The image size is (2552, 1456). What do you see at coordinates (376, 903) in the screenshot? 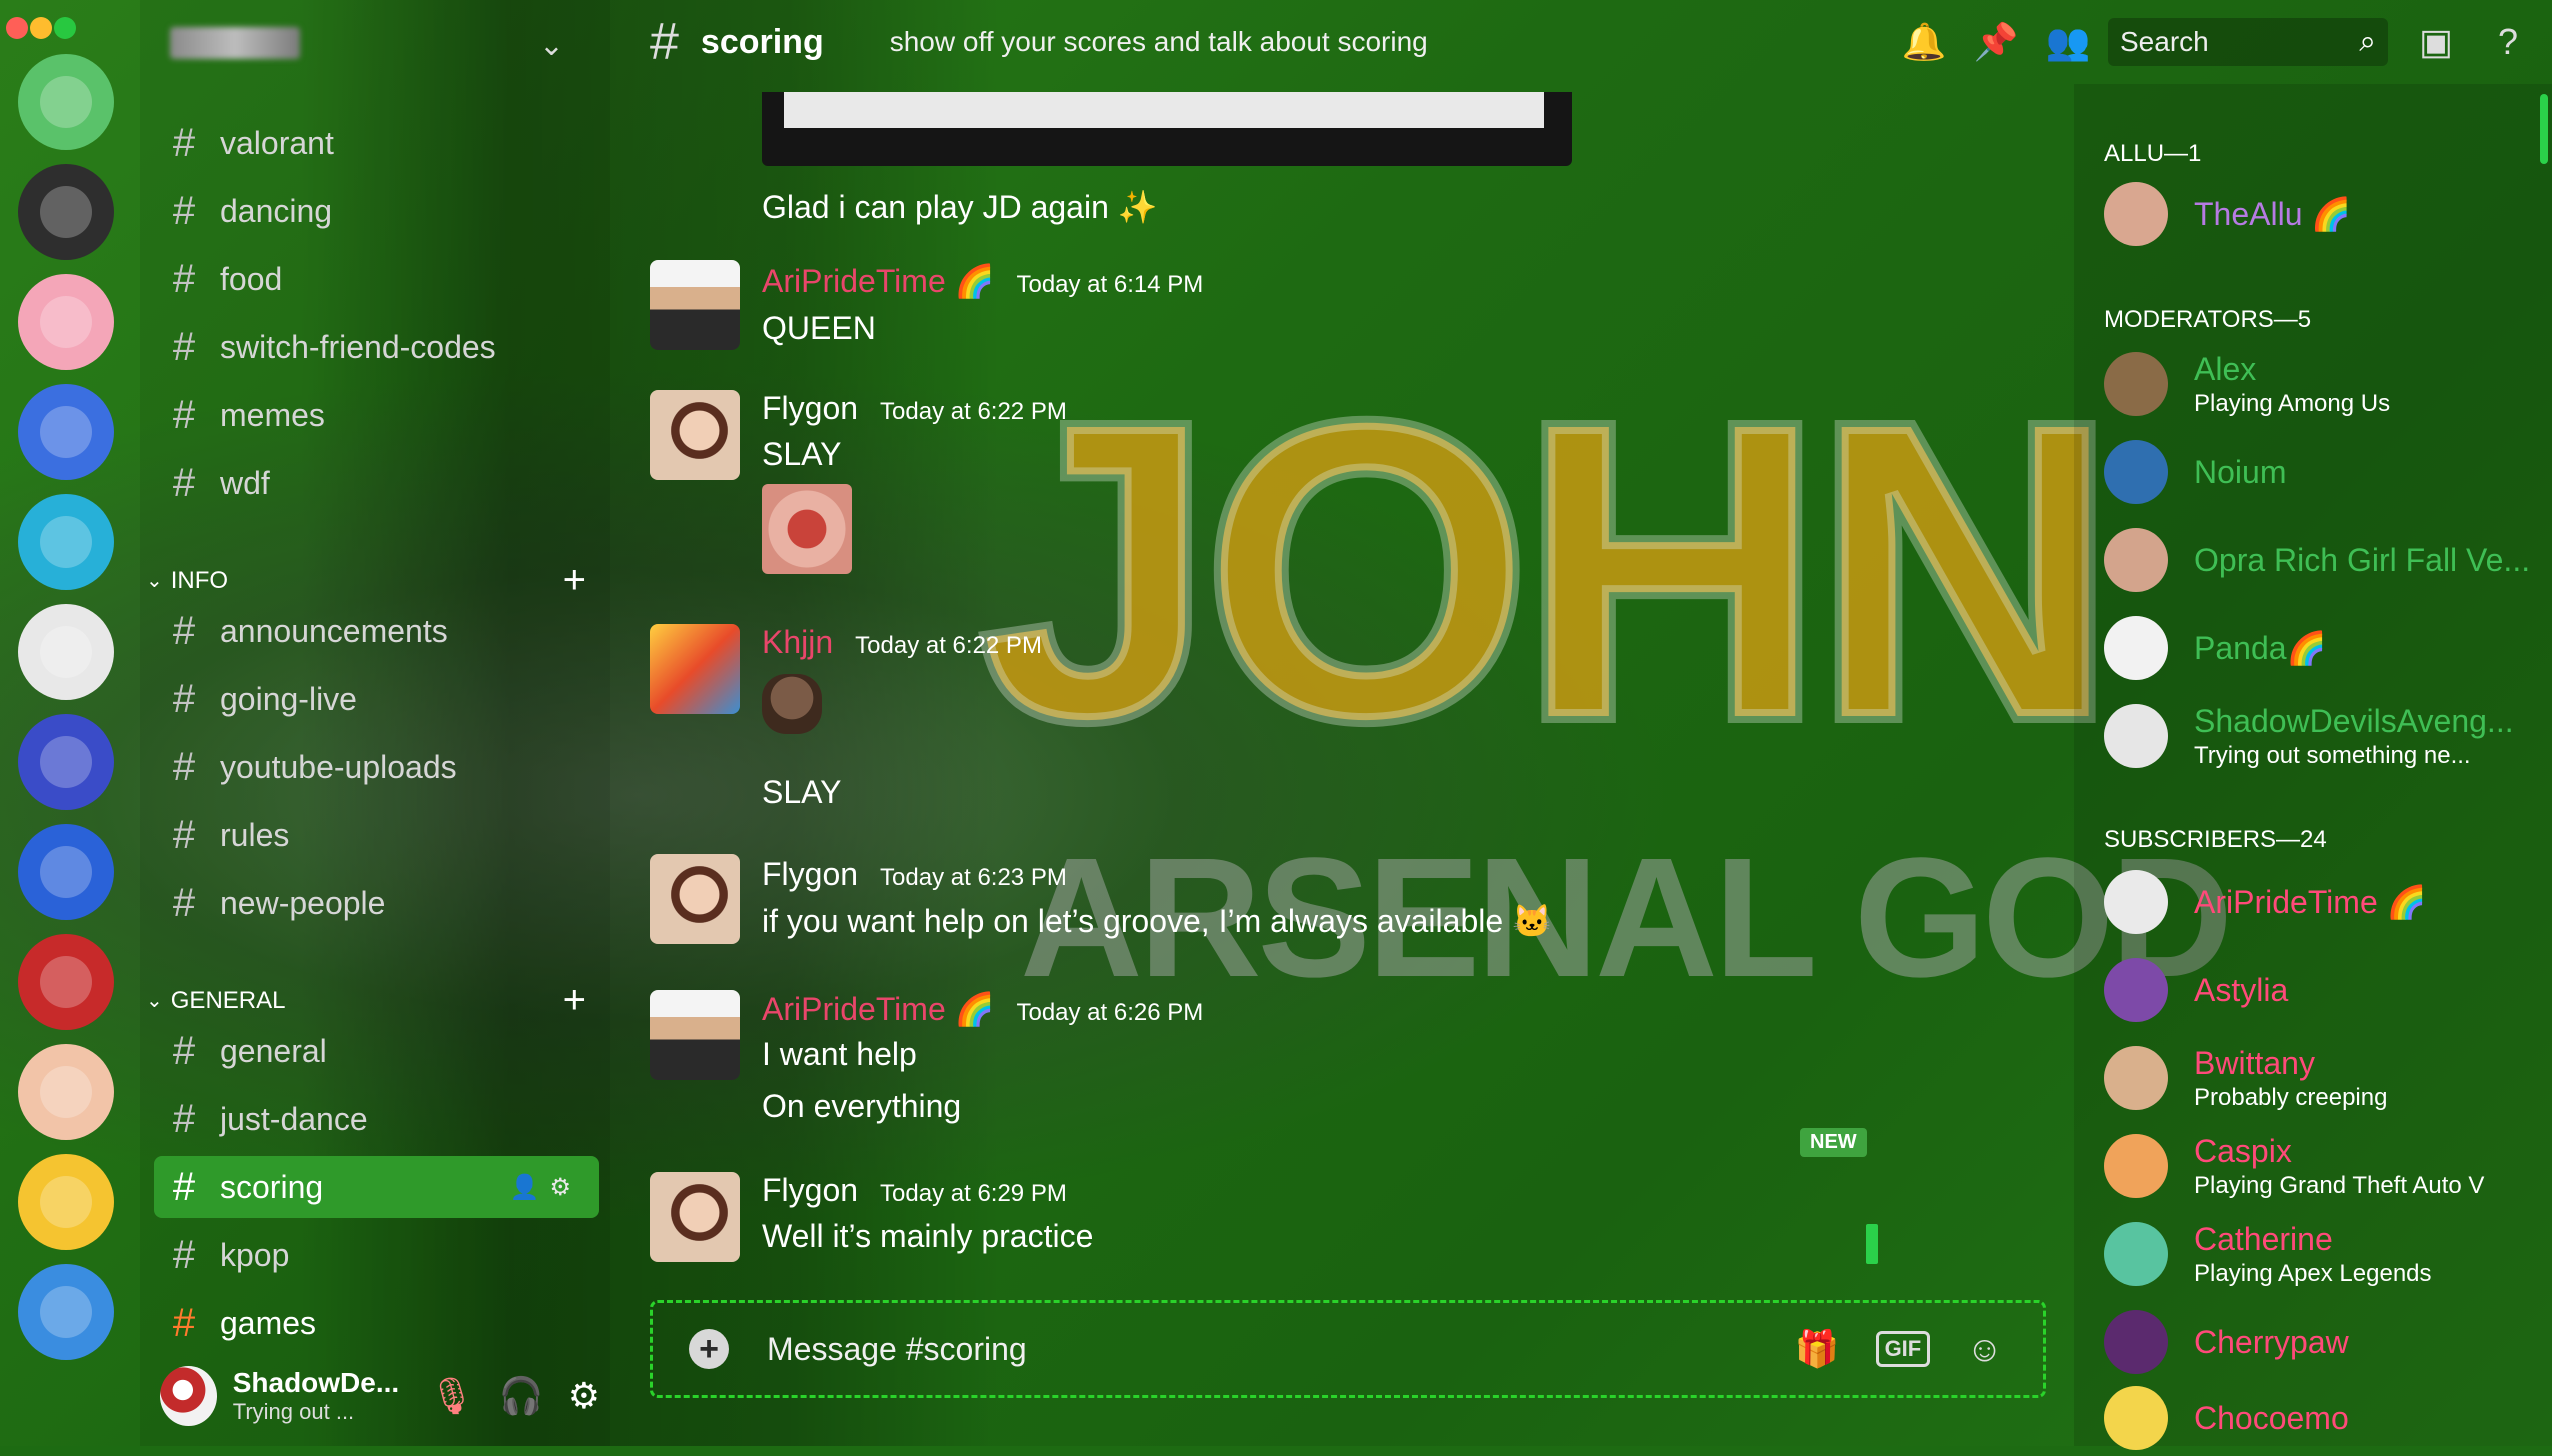
I see `channel-new-people: # new-people` at bounding box center [376, 903].